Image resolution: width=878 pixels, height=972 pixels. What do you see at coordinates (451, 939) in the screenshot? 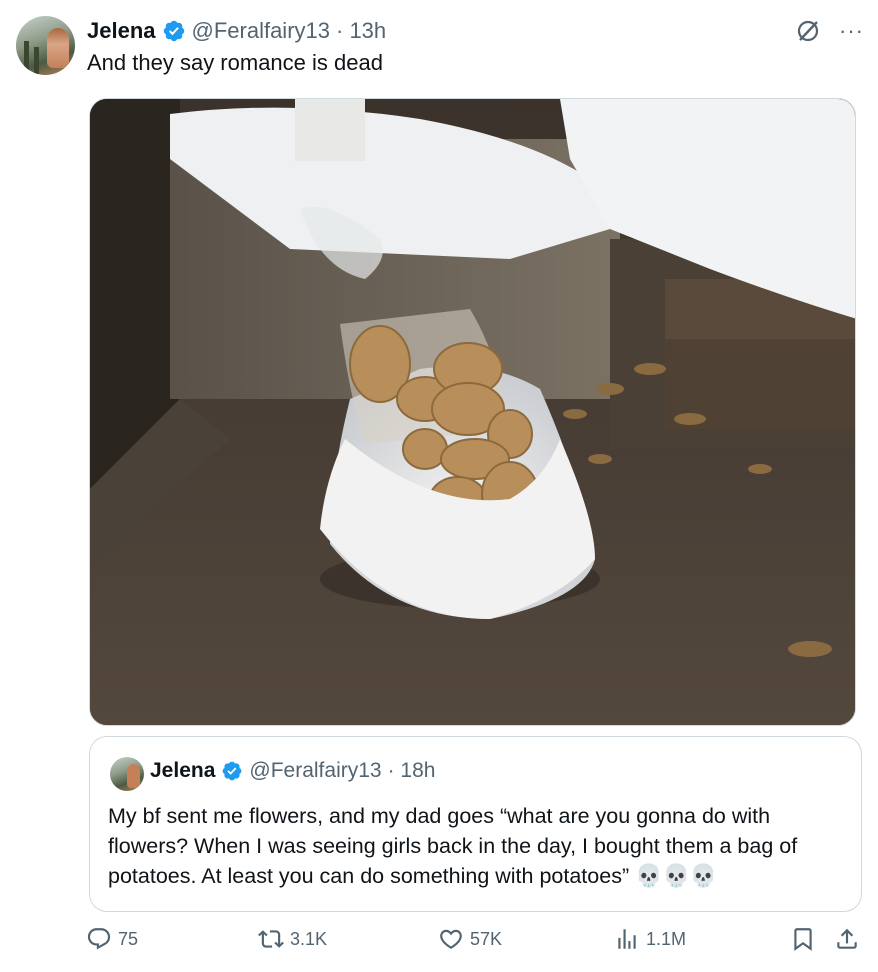
I see `heart-icon` at bounding box center [451, 939].